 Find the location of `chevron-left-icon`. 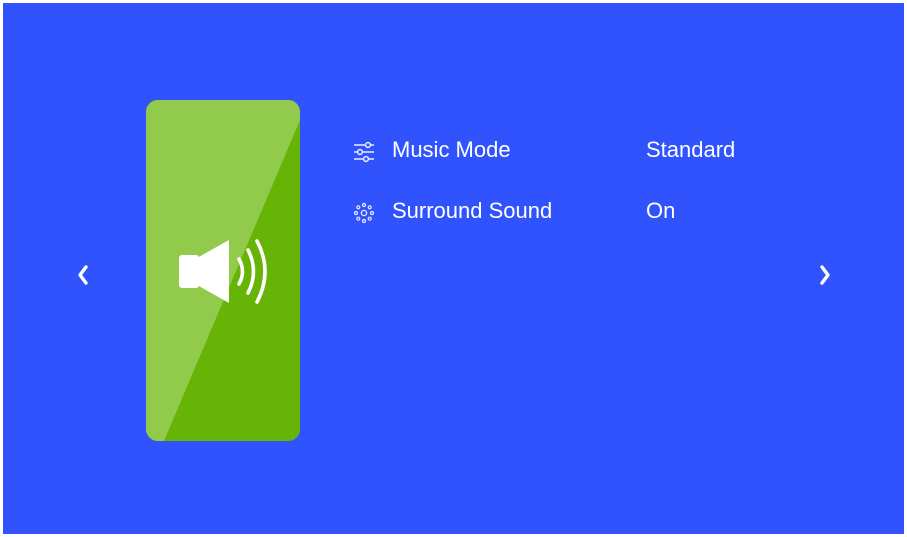

chevron-left-icon is located at coordinates (83, 275).